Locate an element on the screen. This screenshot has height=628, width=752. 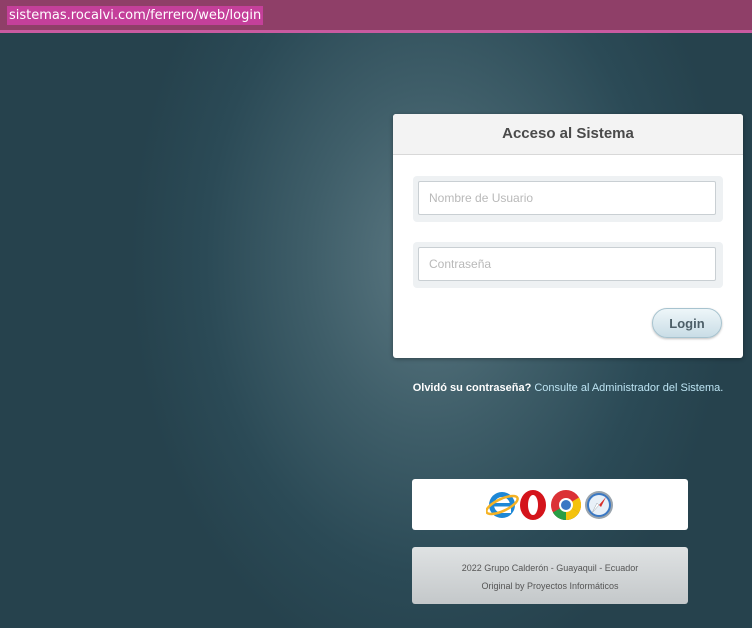
chrome-icon is located at coordinates (566, 505).